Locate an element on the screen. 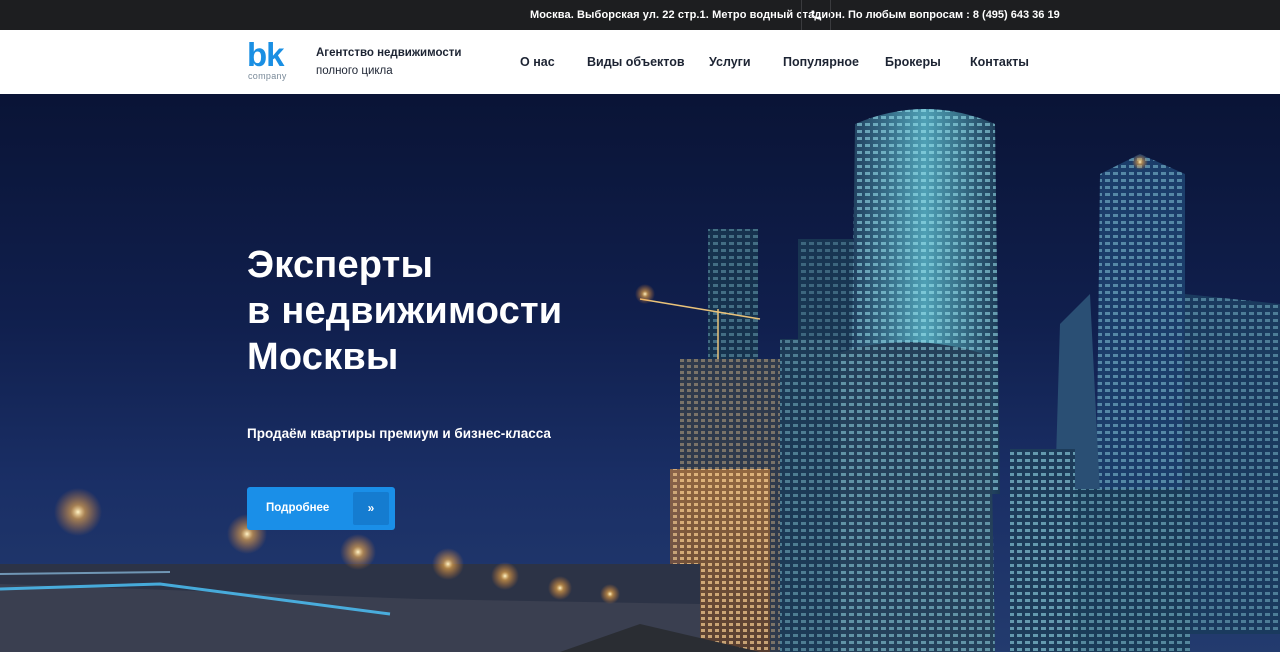  hero-title-line1: Эксперты is located at coordinates (340, 265).